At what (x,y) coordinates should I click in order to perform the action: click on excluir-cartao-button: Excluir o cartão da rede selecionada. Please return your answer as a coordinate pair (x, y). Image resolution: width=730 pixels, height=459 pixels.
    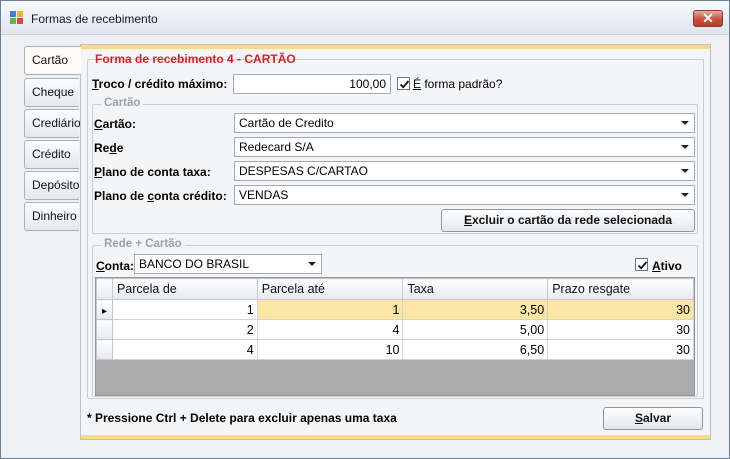
    Looking at the image, I should click on (568, 220).